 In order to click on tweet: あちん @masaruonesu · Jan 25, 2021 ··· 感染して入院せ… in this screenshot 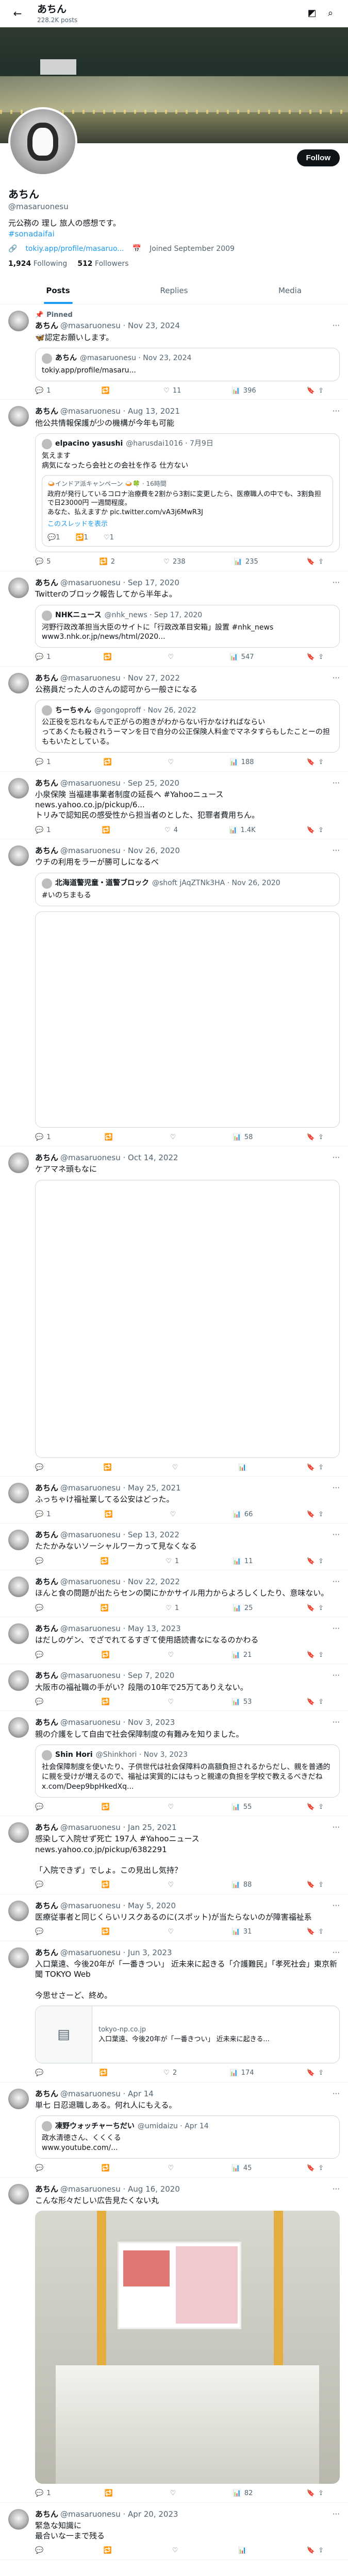, I will do `click(174, 1855)`.